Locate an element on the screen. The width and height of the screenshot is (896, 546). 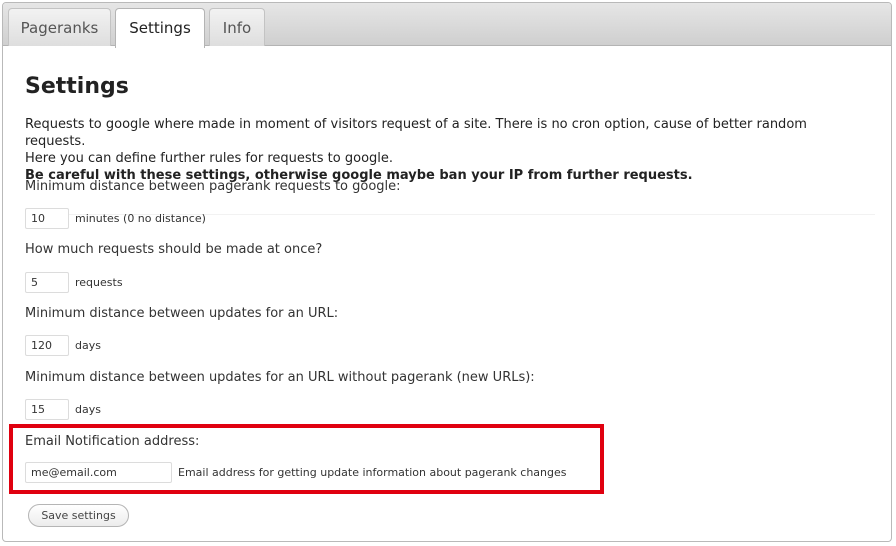
requests-at-once-input is located at coordinates (47, 282).